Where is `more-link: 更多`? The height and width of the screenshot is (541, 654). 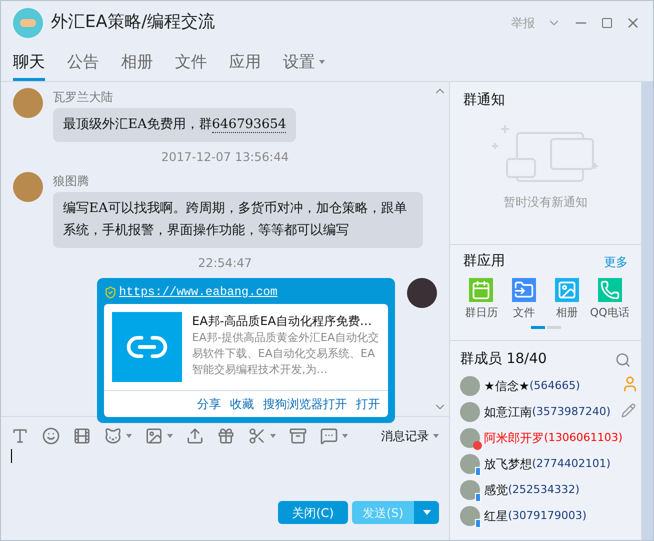
more-link: 更多 is located at coordinates (616, 261).